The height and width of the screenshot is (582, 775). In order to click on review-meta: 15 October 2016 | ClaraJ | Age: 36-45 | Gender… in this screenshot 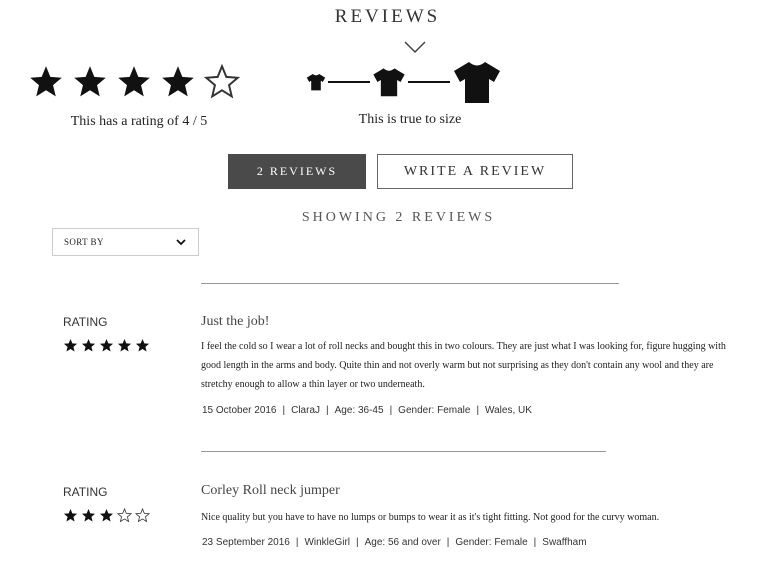, I will do `click(367, 410)`.